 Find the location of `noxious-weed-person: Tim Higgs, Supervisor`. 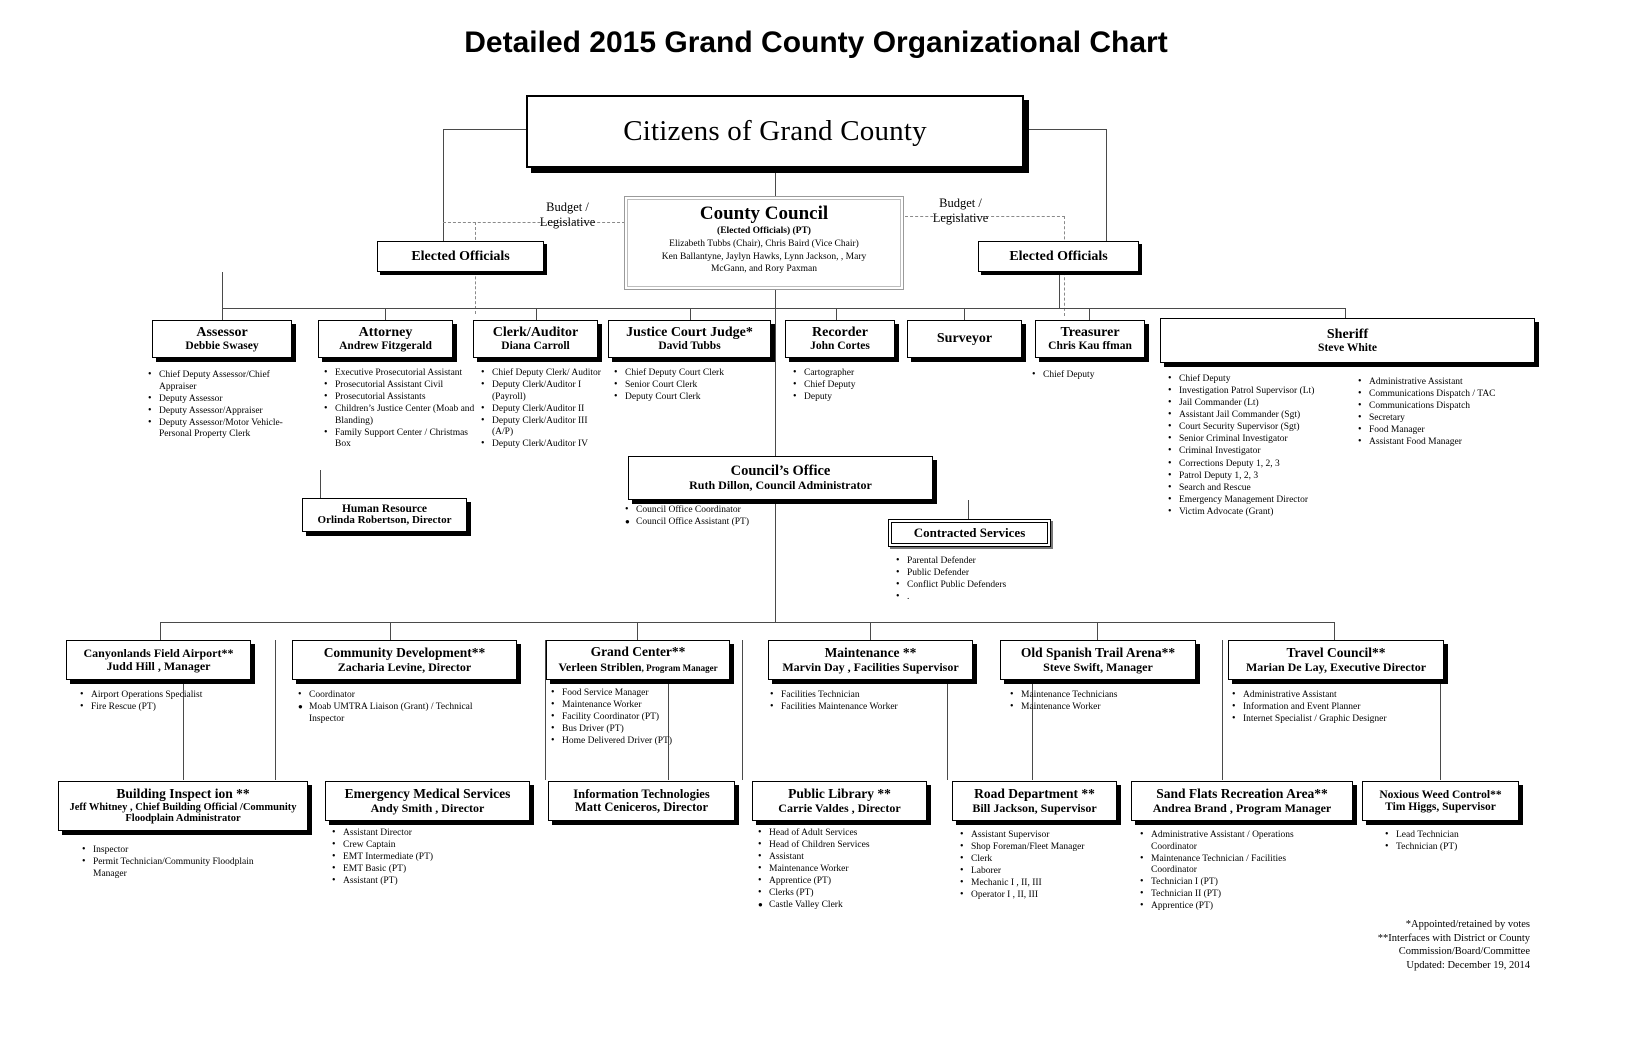

noxious-weed-person: Tim Higgs, Supervisor is located at coordinates (1440, 807).